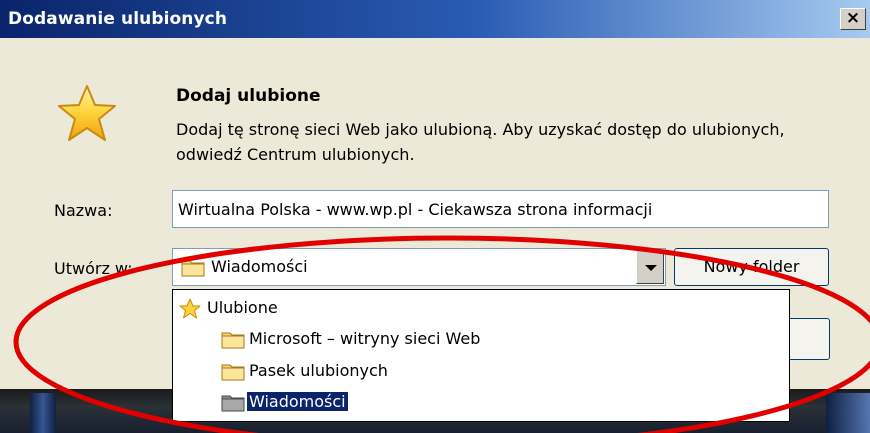  I want to click on name-label: Nazwa:, so click(83, 210).